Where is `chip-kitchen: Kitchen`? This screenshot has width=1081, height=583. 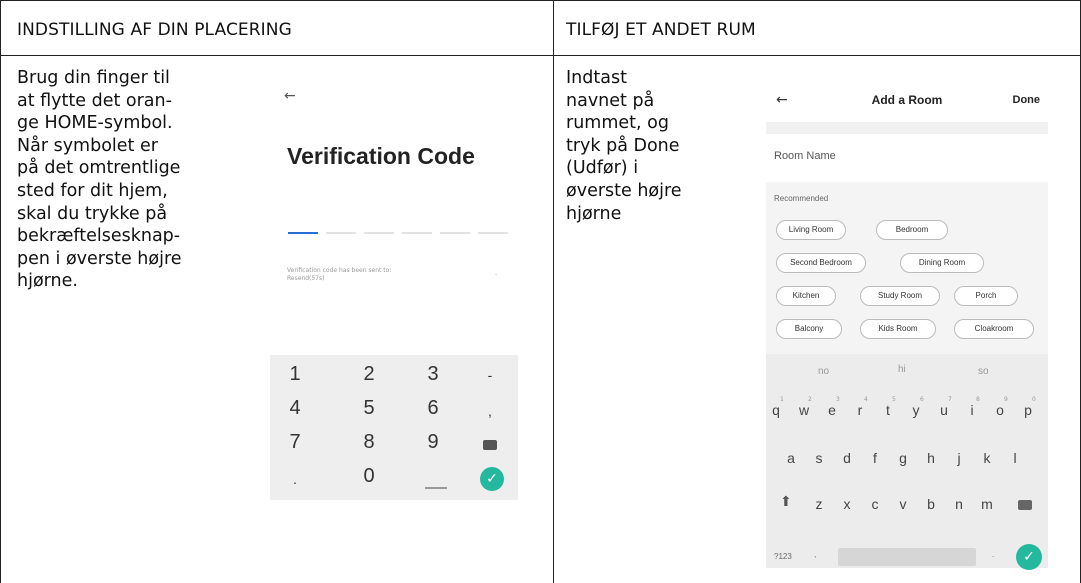
chip-kitchen: Kitchen is located at coordinates (806, 296).